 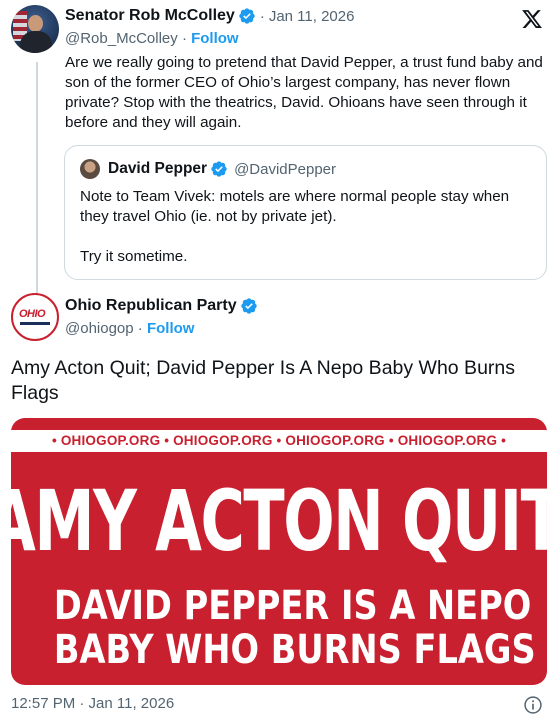 I want to click on handle-row: @ohiogop · Follow, so click(x=129, y=328).